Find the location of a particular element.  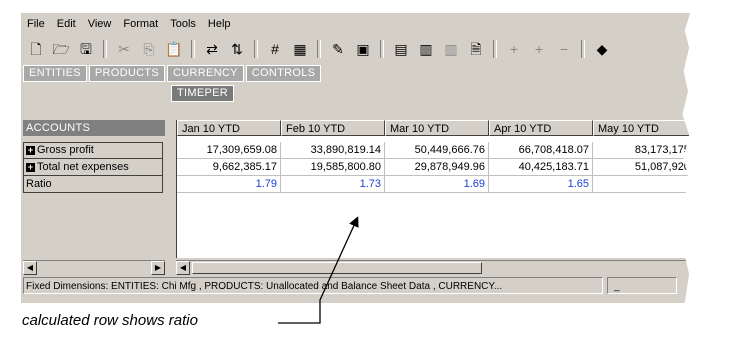

data-cell: 9,662,385.17 is located at coordinates (229, 167).